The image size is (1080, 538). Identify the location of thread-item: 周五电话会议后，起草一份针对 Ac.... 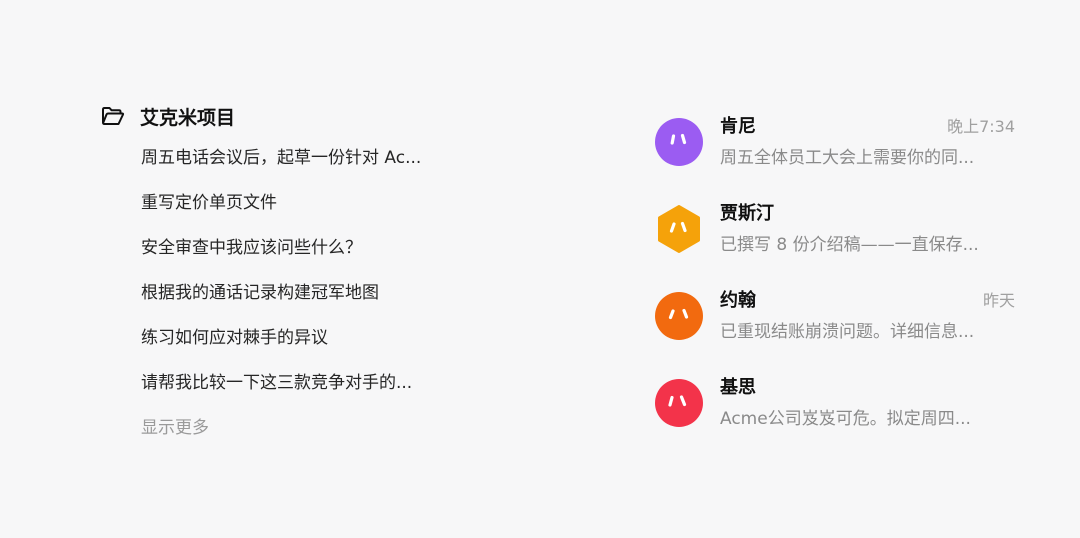
(306, 158).